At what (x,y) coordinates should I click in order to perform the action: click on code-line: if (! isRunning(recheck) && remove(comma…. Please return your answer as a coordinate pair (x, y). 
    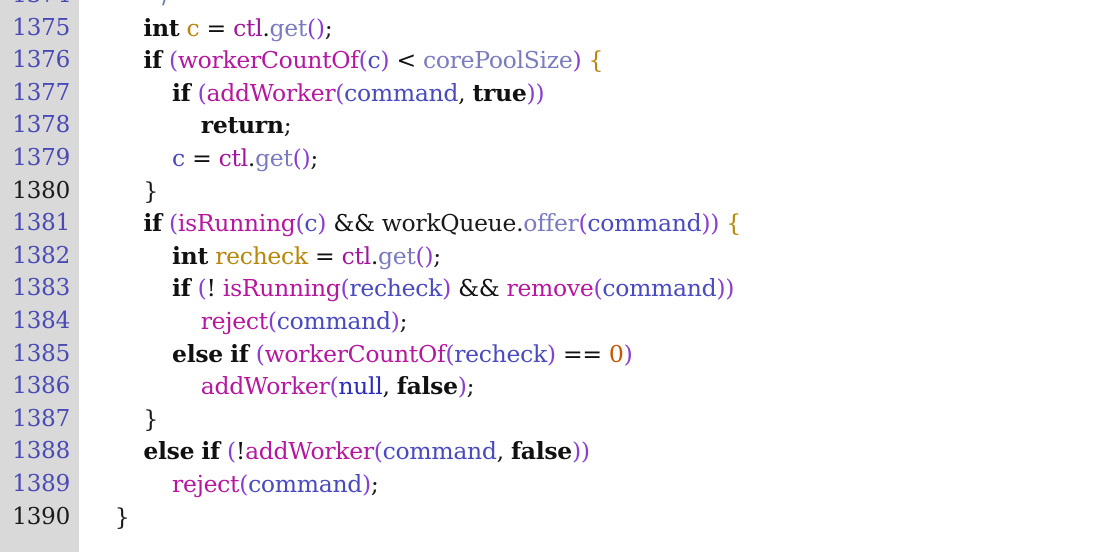
    Looking at the image, I should click on (594, 288).